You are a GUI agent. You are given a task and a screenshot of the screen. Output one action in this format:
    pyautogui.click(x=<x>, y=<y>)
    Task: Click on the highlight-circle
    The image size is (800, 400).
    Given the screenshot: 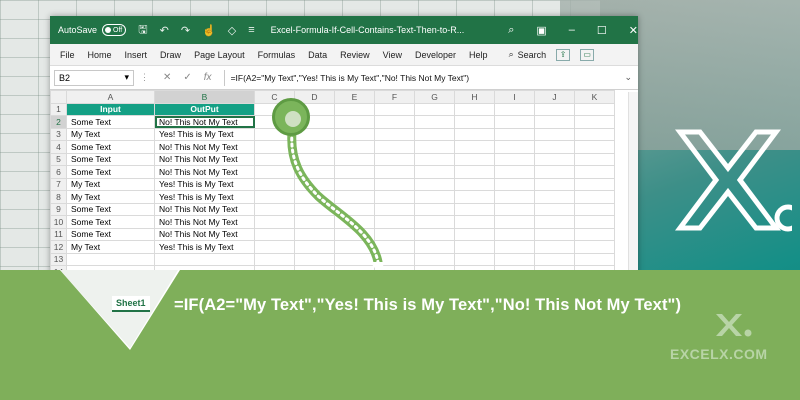 What is the action you would take?
    pyautogui.click(x=291, y=117)
    